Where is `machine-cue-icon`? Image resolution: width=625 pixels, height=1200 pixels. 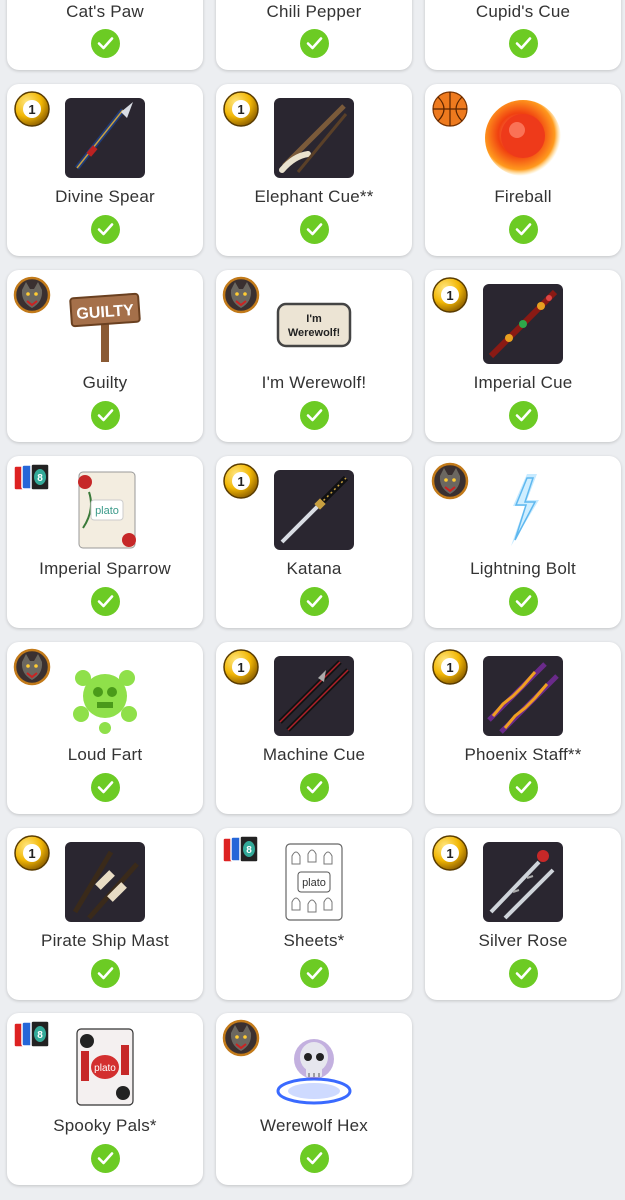 machine-cue-icon is located at coordinates (314, 696).